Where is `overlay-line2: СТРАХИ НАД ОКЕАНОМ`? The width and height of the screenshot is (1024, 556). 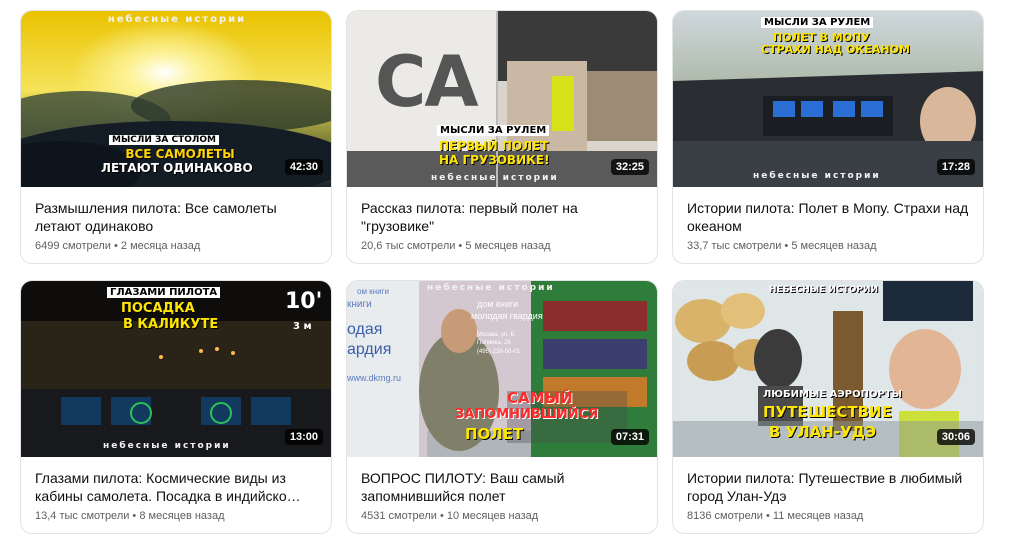
overlay-line2: СТРАХИ НАД ОКЕАНОМ is located at coordinates (835, 49).